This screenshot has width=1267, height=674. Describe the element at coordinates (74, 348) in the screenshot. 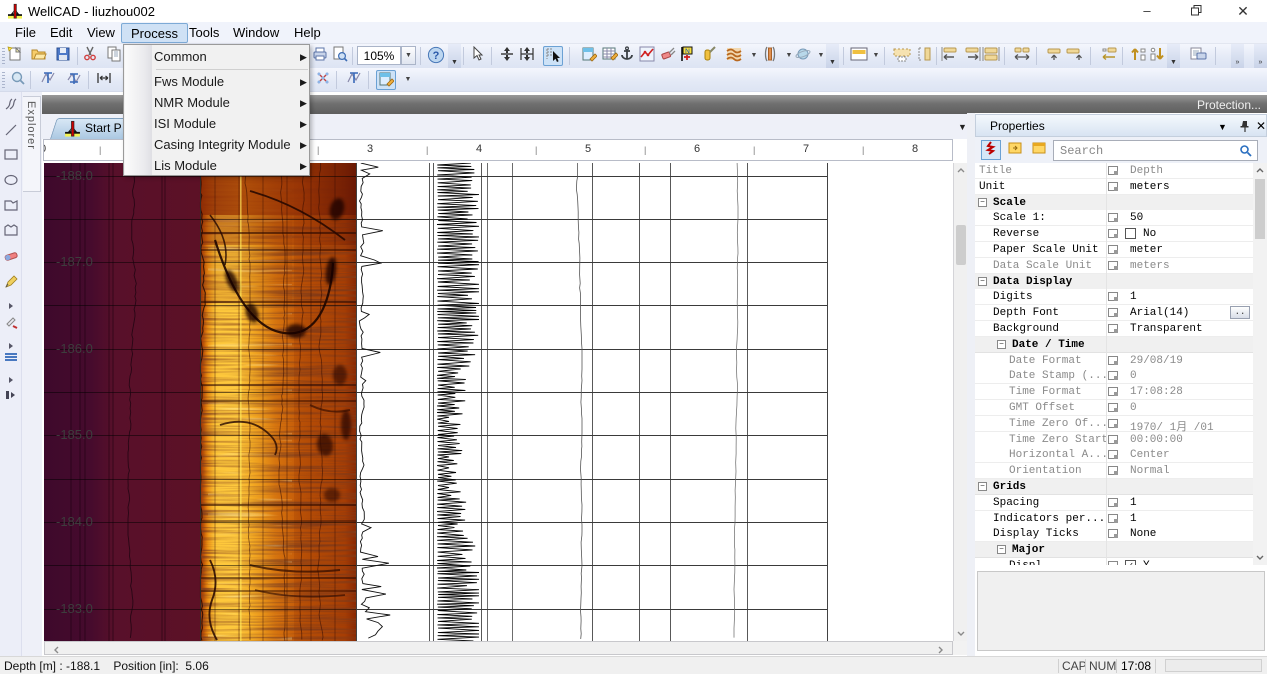

I see `svg-text: -186.0` at that location.